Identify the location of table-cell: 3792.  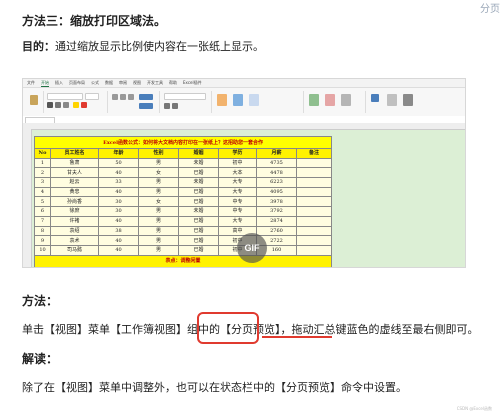
(276, 211).